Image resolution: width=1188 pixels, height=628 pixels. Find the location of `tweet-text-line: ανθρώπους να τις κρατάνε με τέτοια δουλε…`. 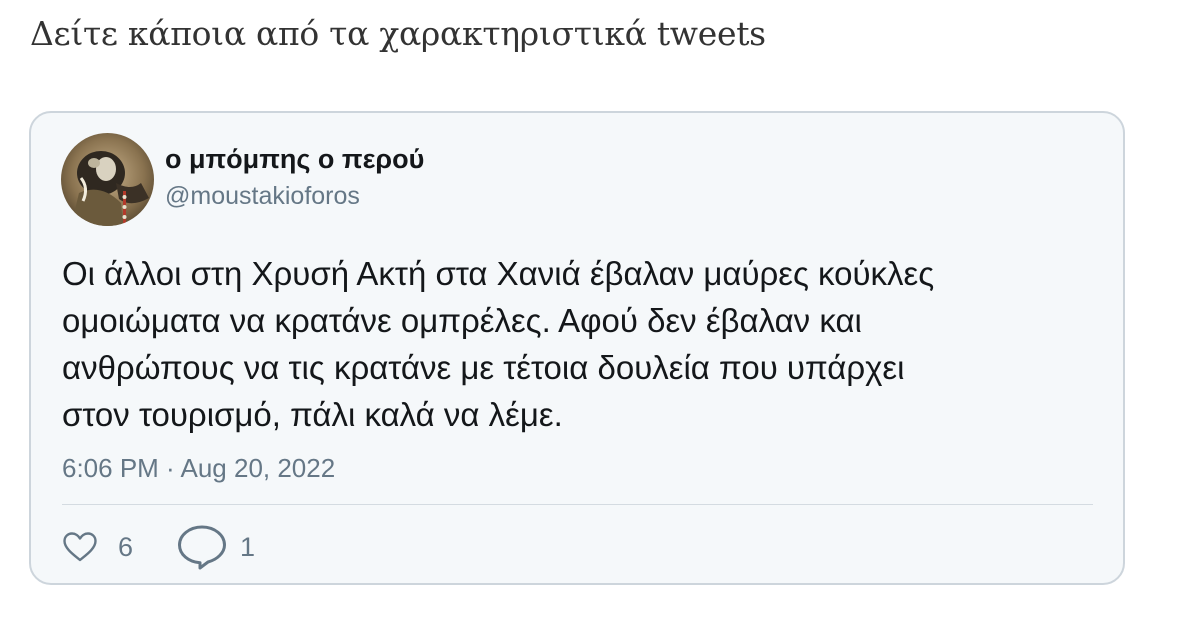

tweet-text-line: ανθρώπους να τις κρατάνε με τέτοια δουλε… is located at coordinates (483, 367).